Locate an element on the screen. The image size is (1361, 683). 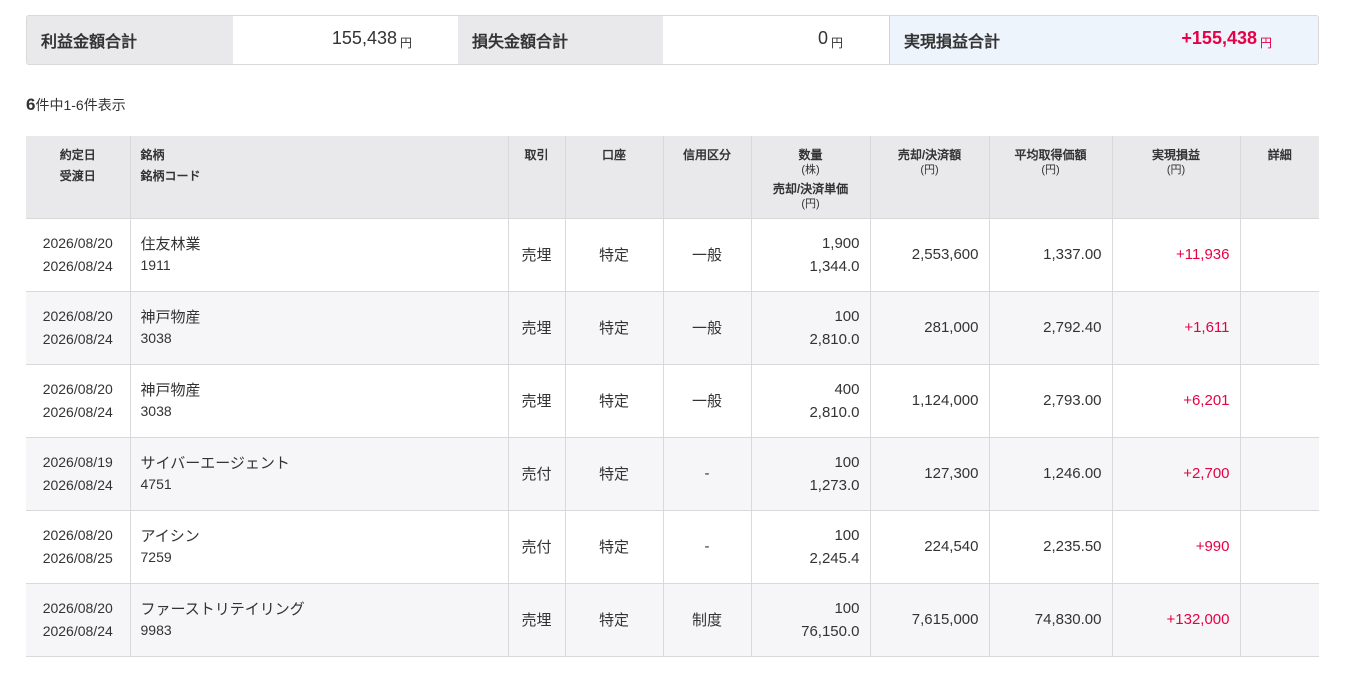
header-avg: 平均取得価額 (円) is located at coordinates (1050, 177).